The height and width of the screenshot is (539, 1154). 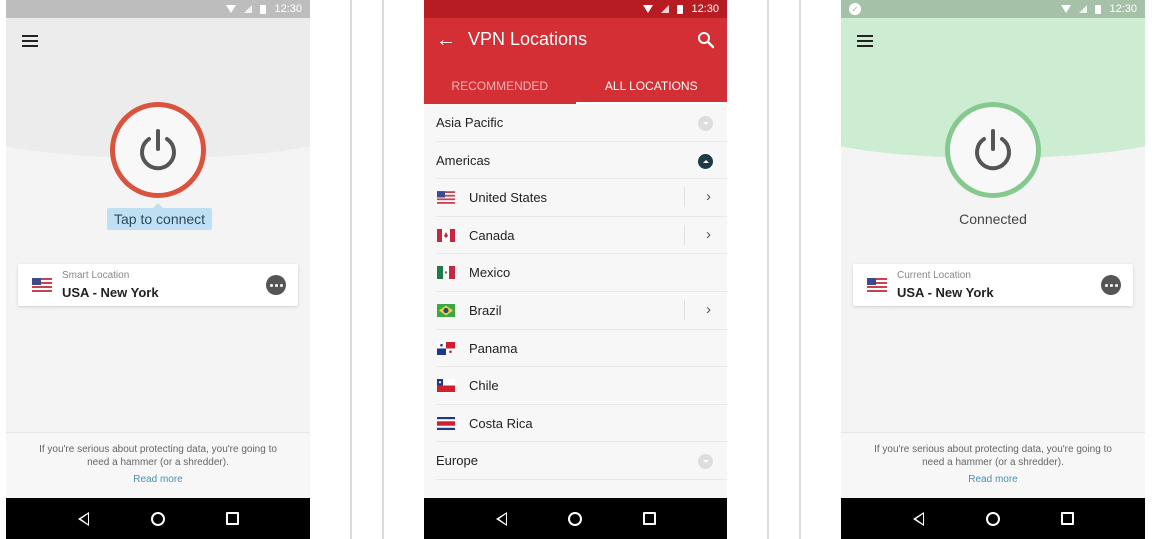 I want to click on country-label: Chile, so click(x=484, y=386).